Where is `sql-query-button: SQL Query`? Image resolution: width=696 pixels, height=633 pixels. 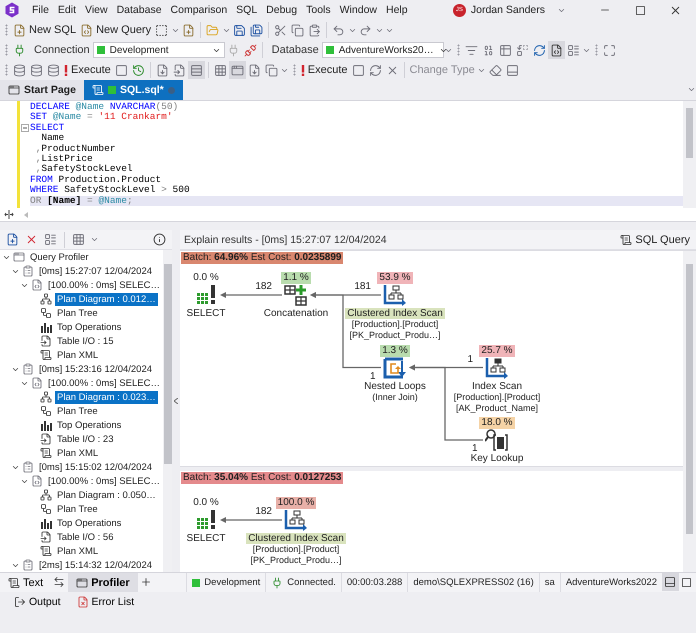 sql-query-button: SQL Query is located at coordinates (655, 239).